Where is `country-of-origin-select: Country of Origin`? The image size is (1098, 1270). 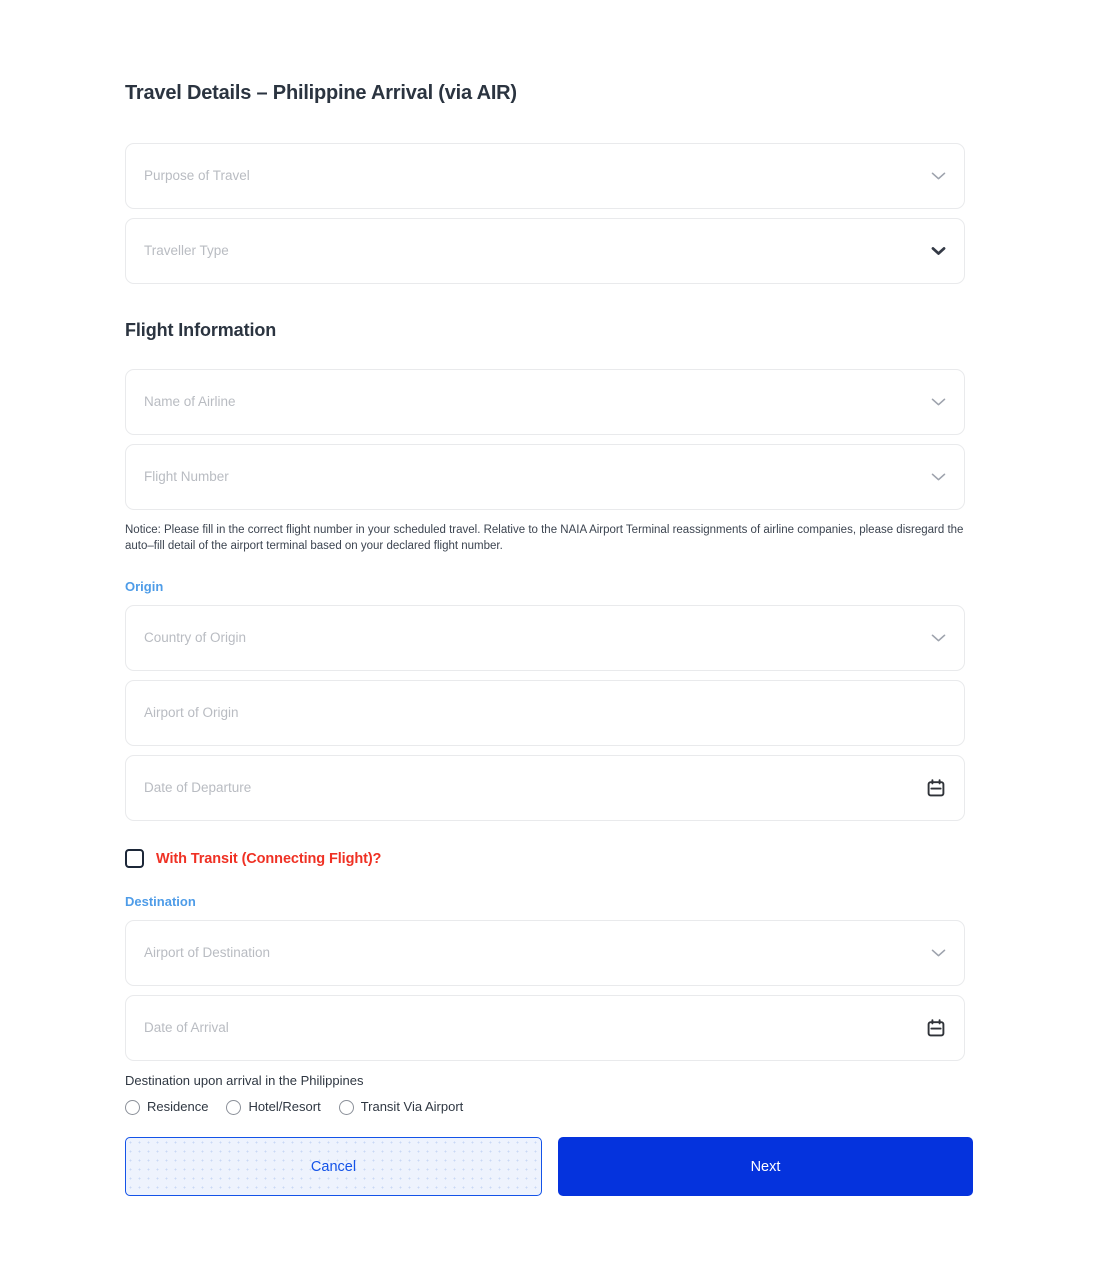
country-of-origin-select: Country of Origin is located at coordinates (545, 638).